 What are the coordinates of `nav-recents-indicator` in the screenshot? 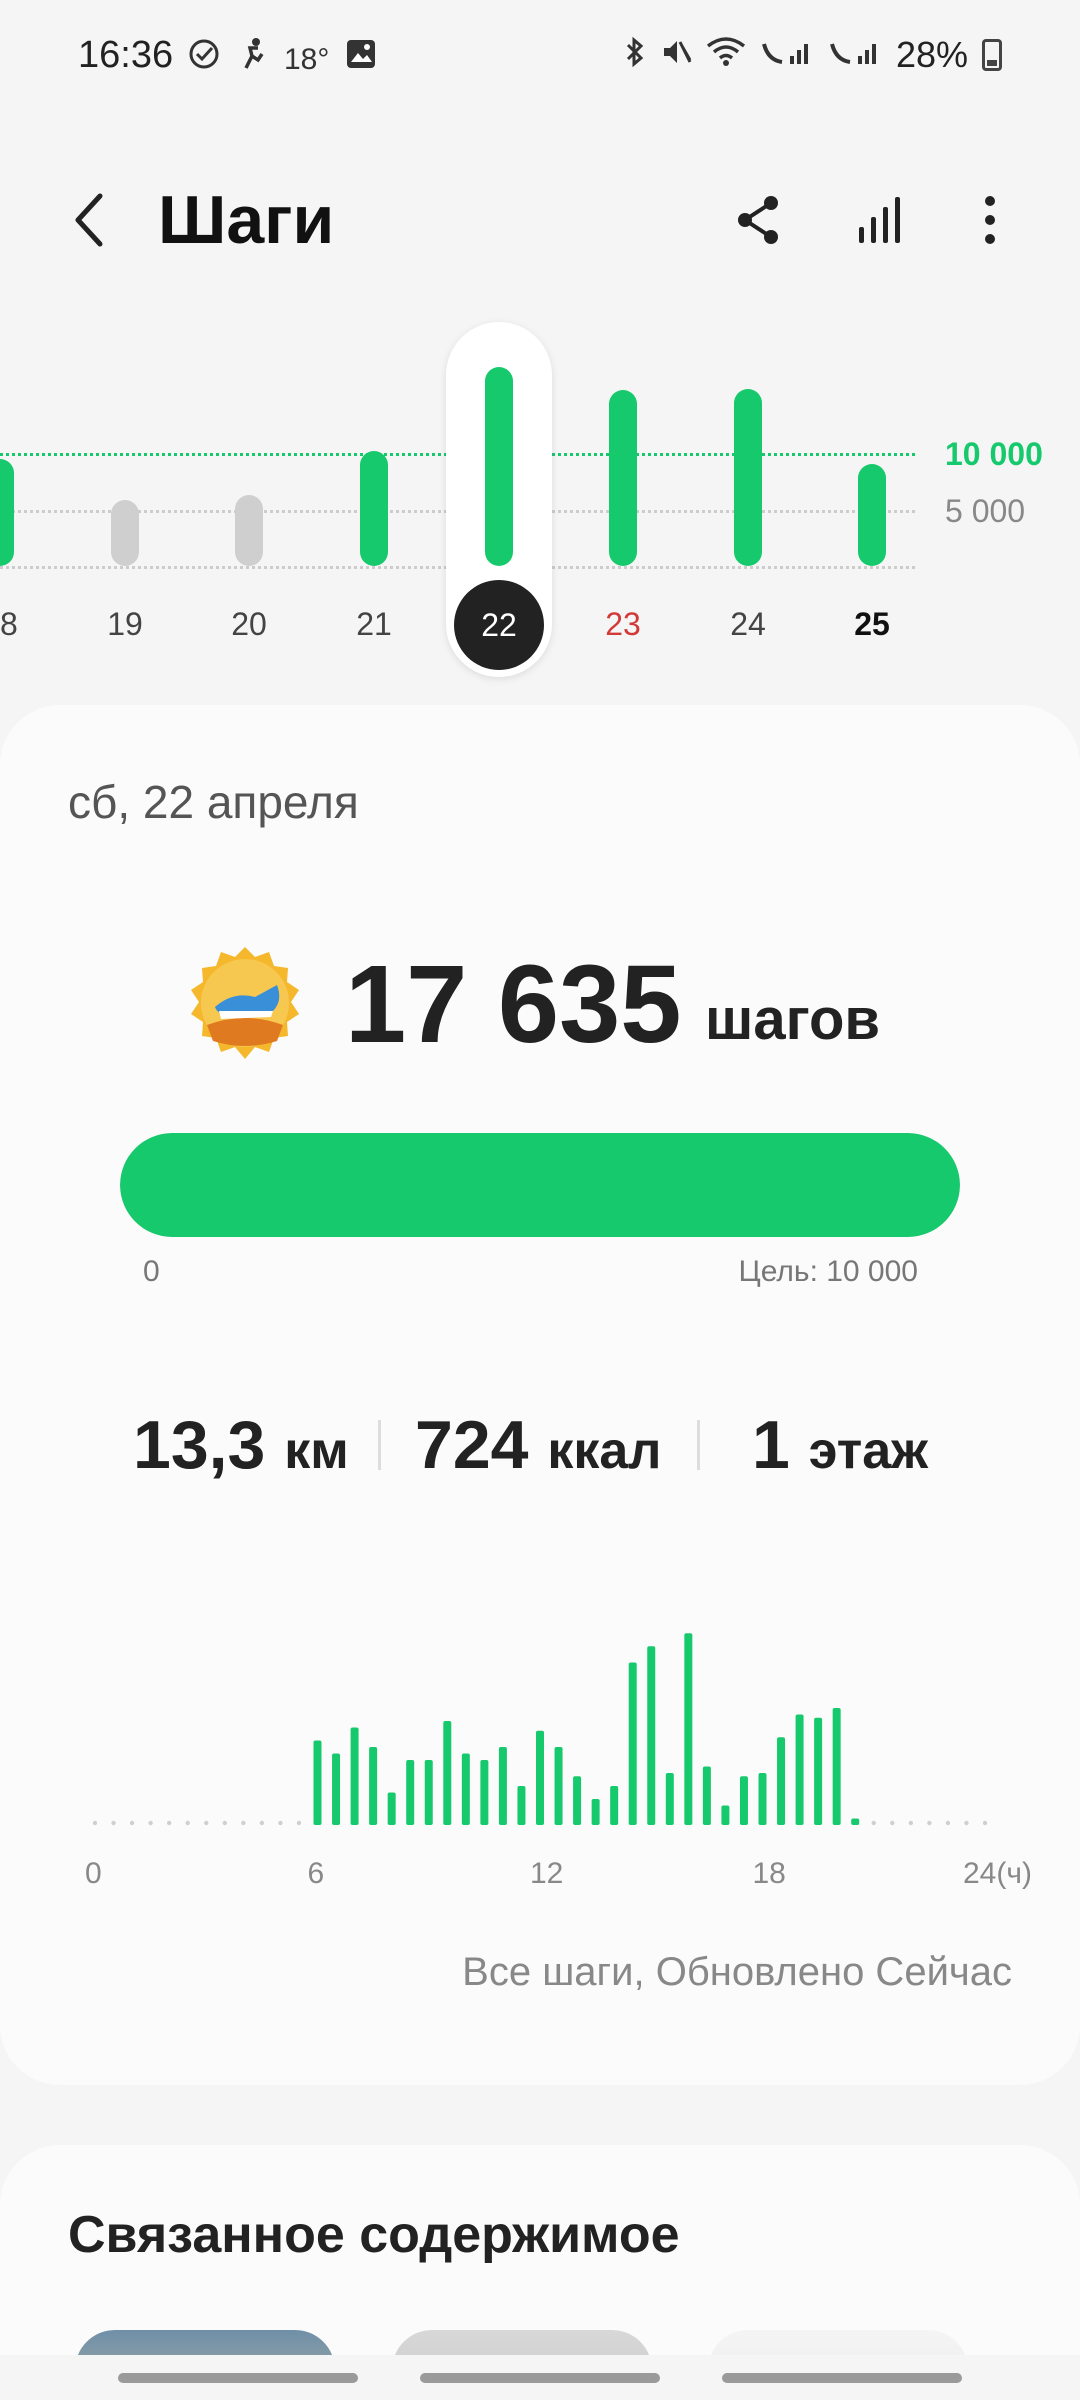 It's located at (238, 2378).